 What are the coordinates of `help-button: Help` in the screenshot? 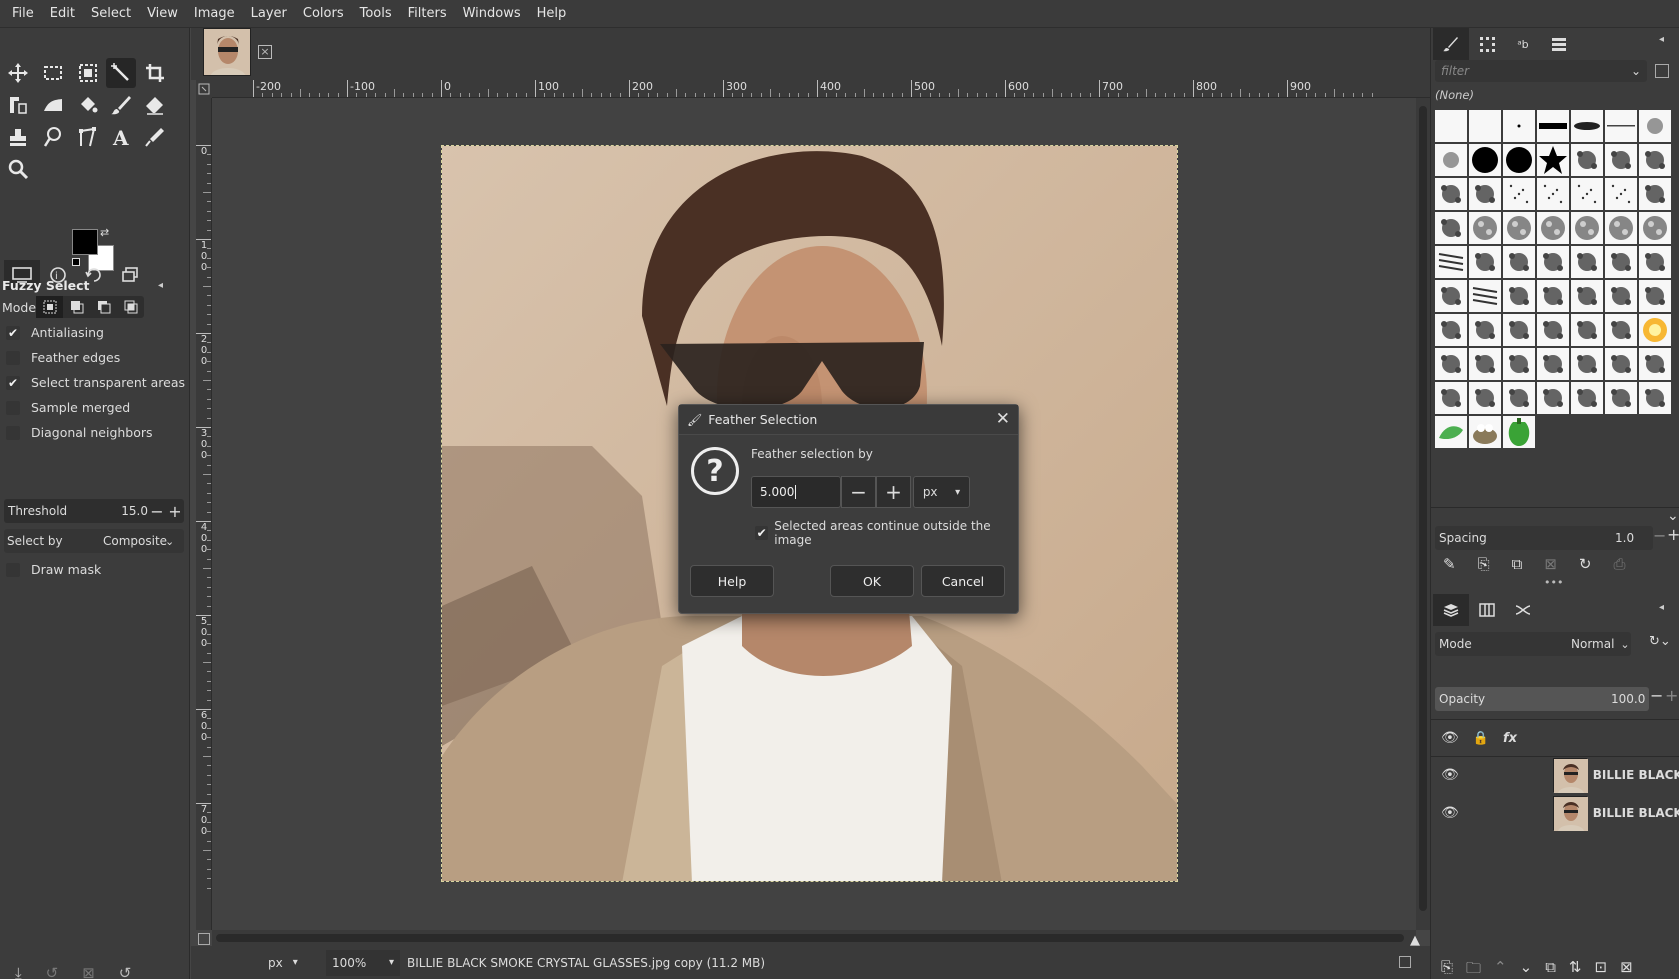 It's located at (732, 581).